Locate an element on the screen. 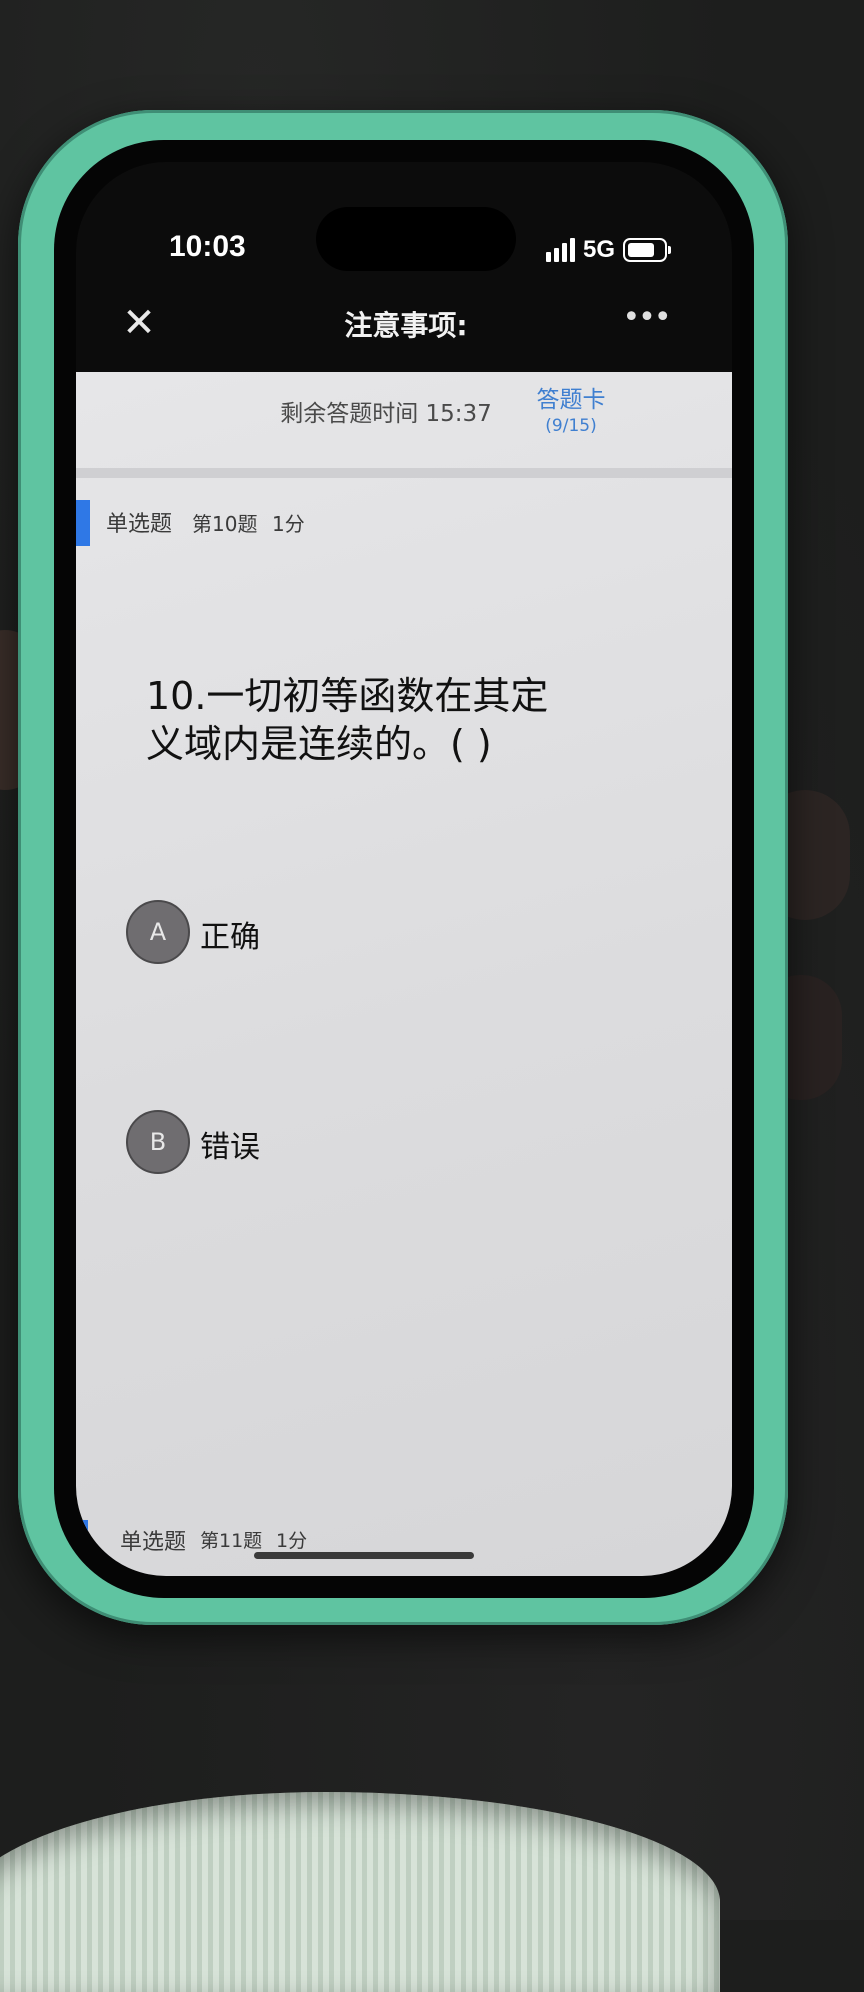 The width and height of the screenshot is (864, 1992). question-header: 单选题 第10题 1分 is located at coordinates (404, 521).